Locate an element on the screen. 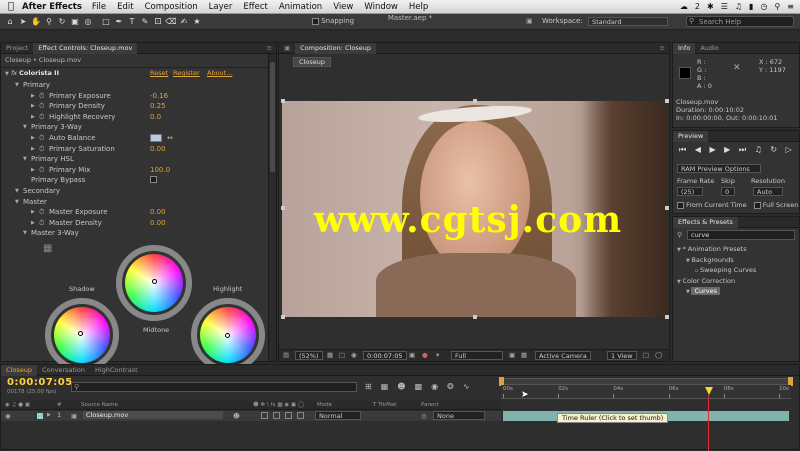 This screenshot has width=800, height=451. last-frame-icon: ⏭ is located at coordinates (744, 149).